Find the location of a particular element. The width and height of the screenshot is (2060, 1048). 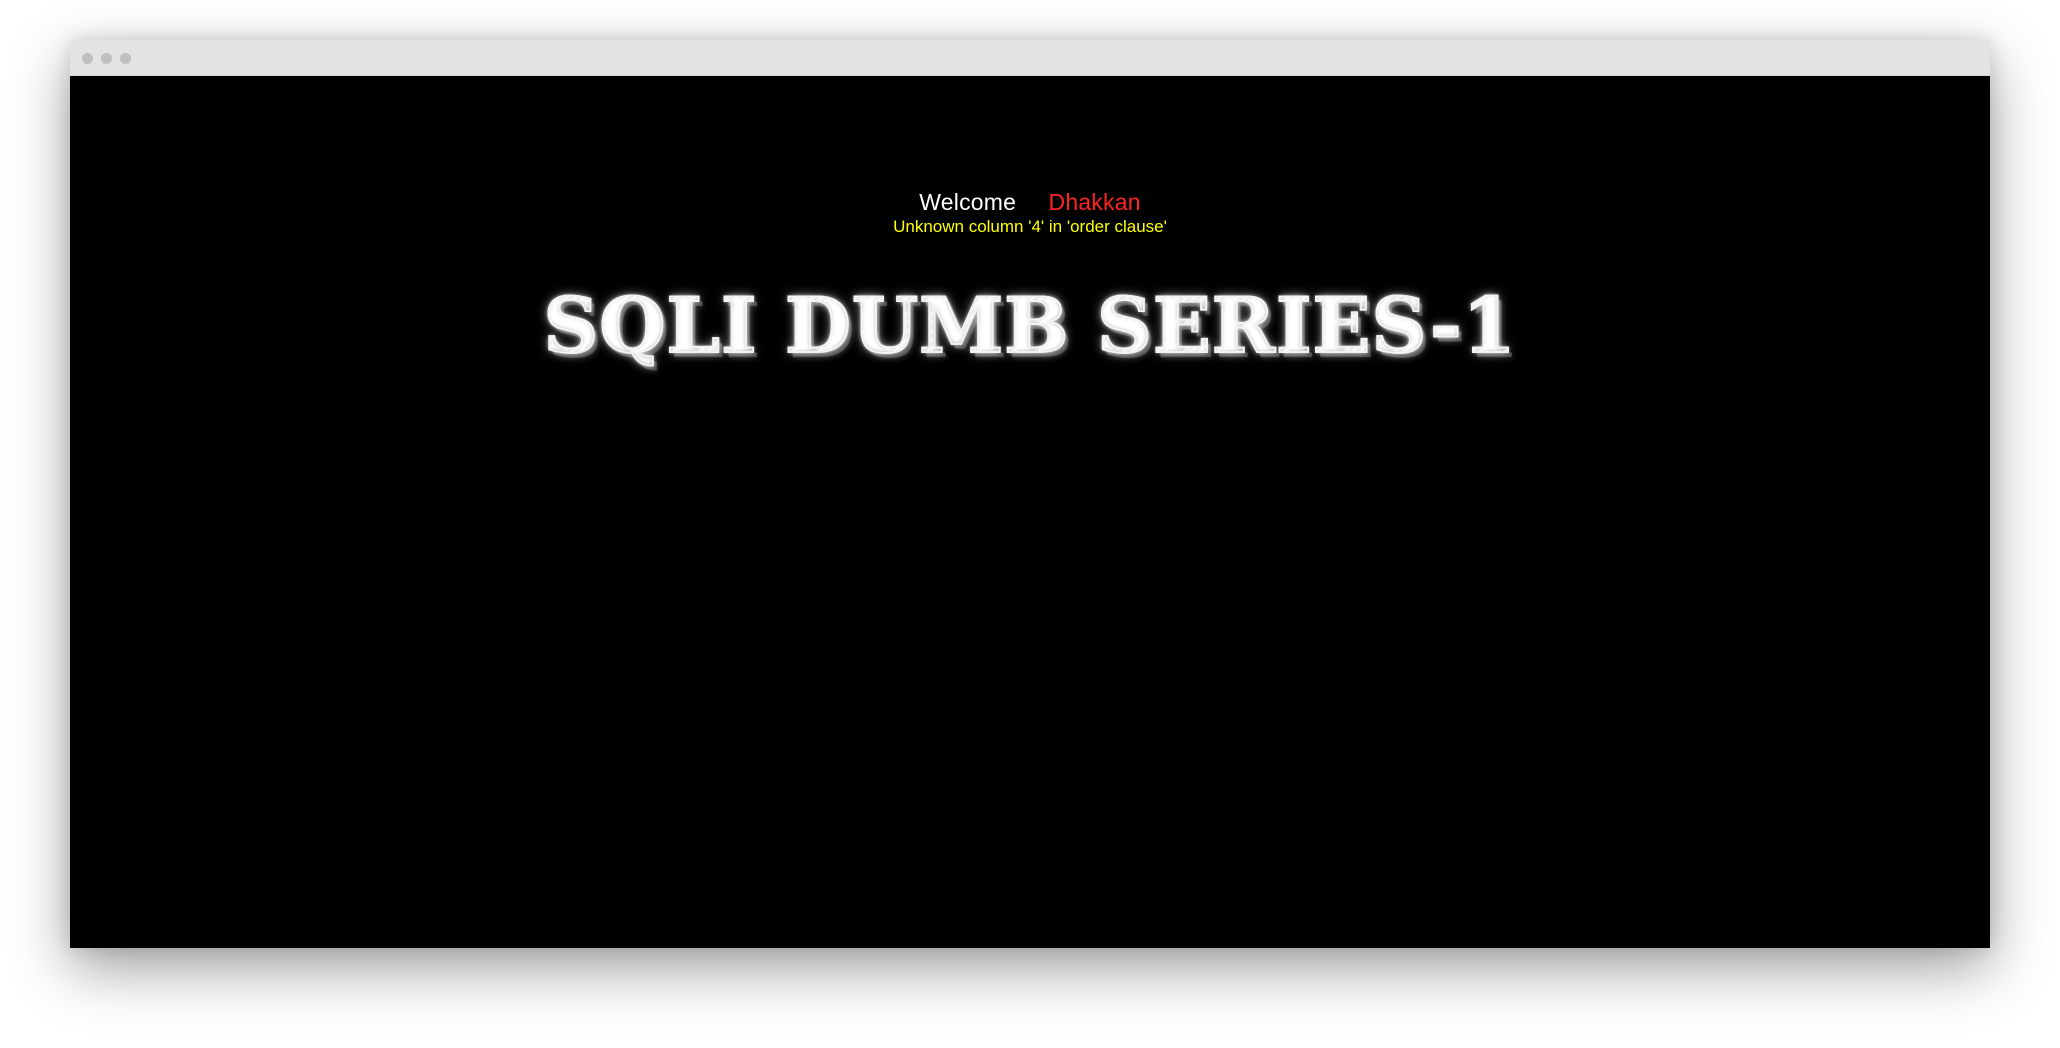

sql-error-message: Unknown column '4' in 'order clause' is located at coordinates (1030, 226).